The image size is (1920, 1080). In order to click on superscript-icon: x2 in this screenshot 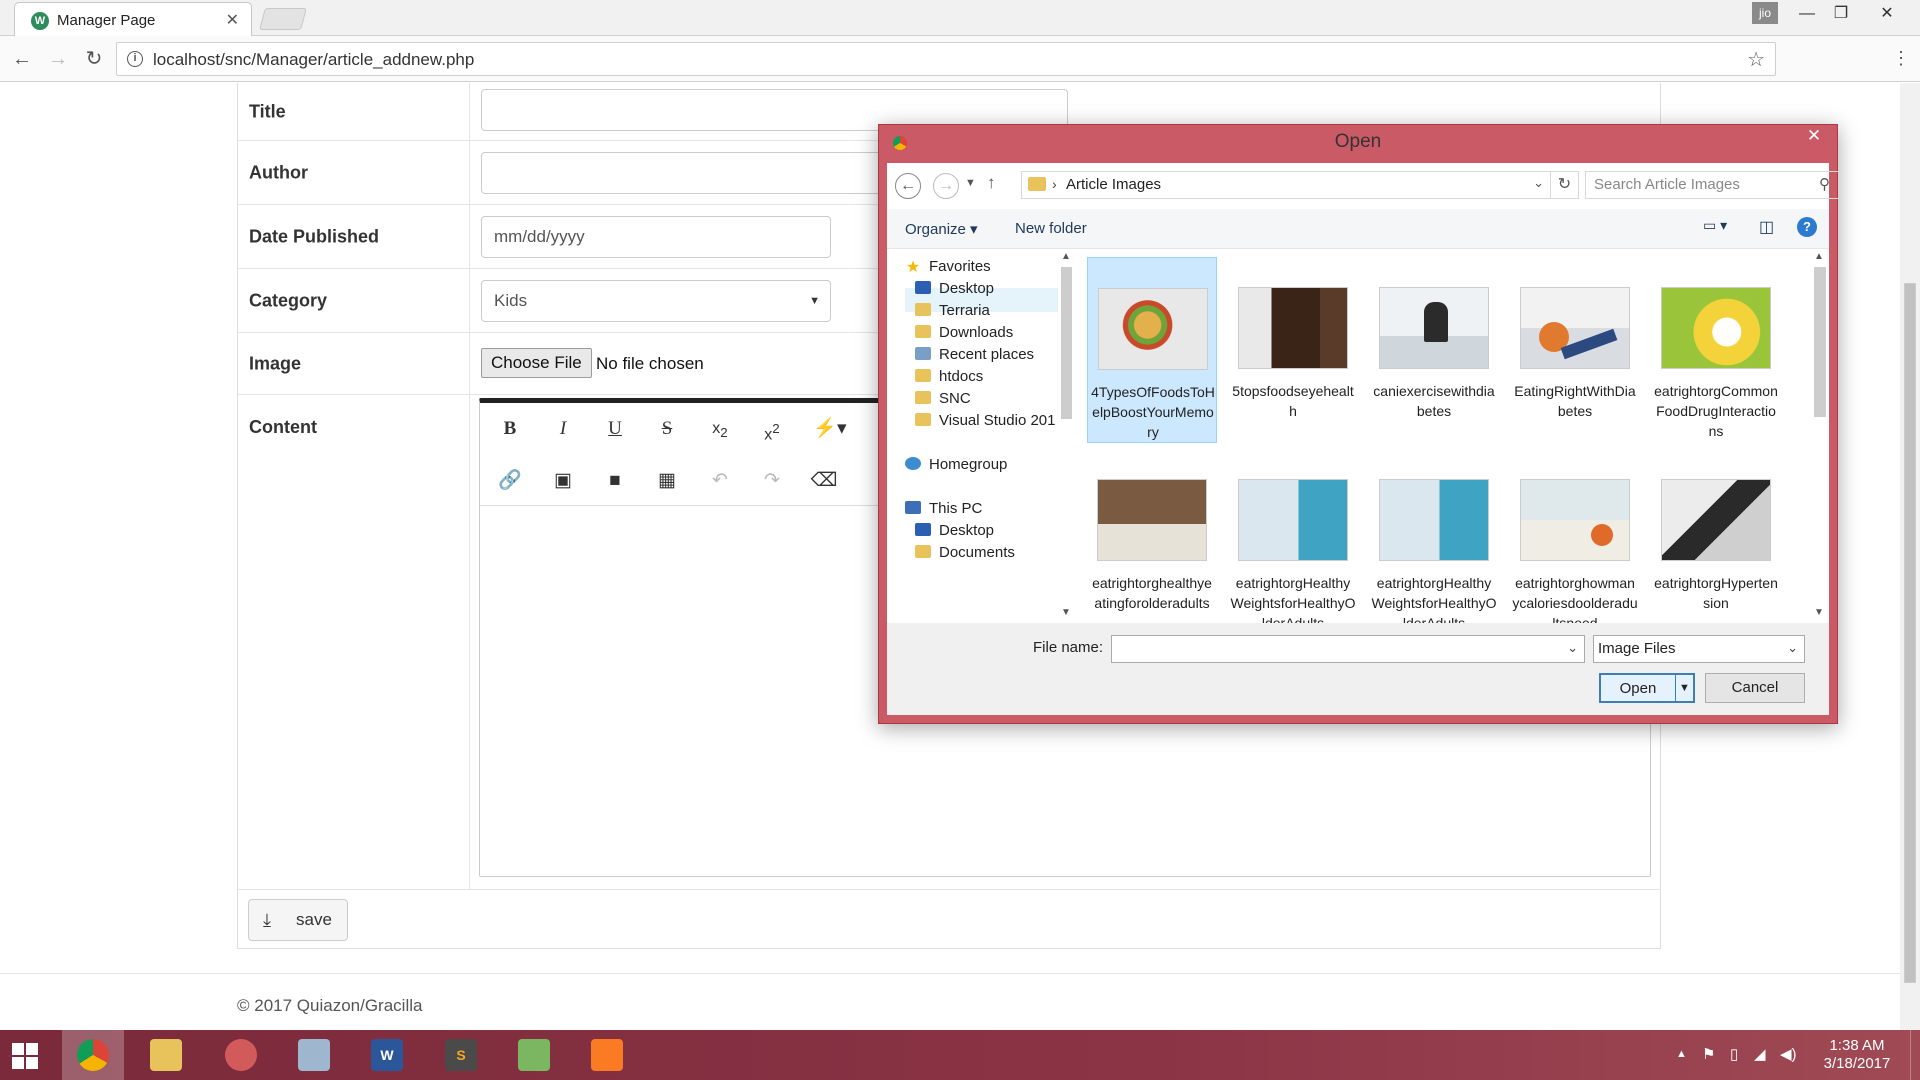, I will do `click(772, 429)`.